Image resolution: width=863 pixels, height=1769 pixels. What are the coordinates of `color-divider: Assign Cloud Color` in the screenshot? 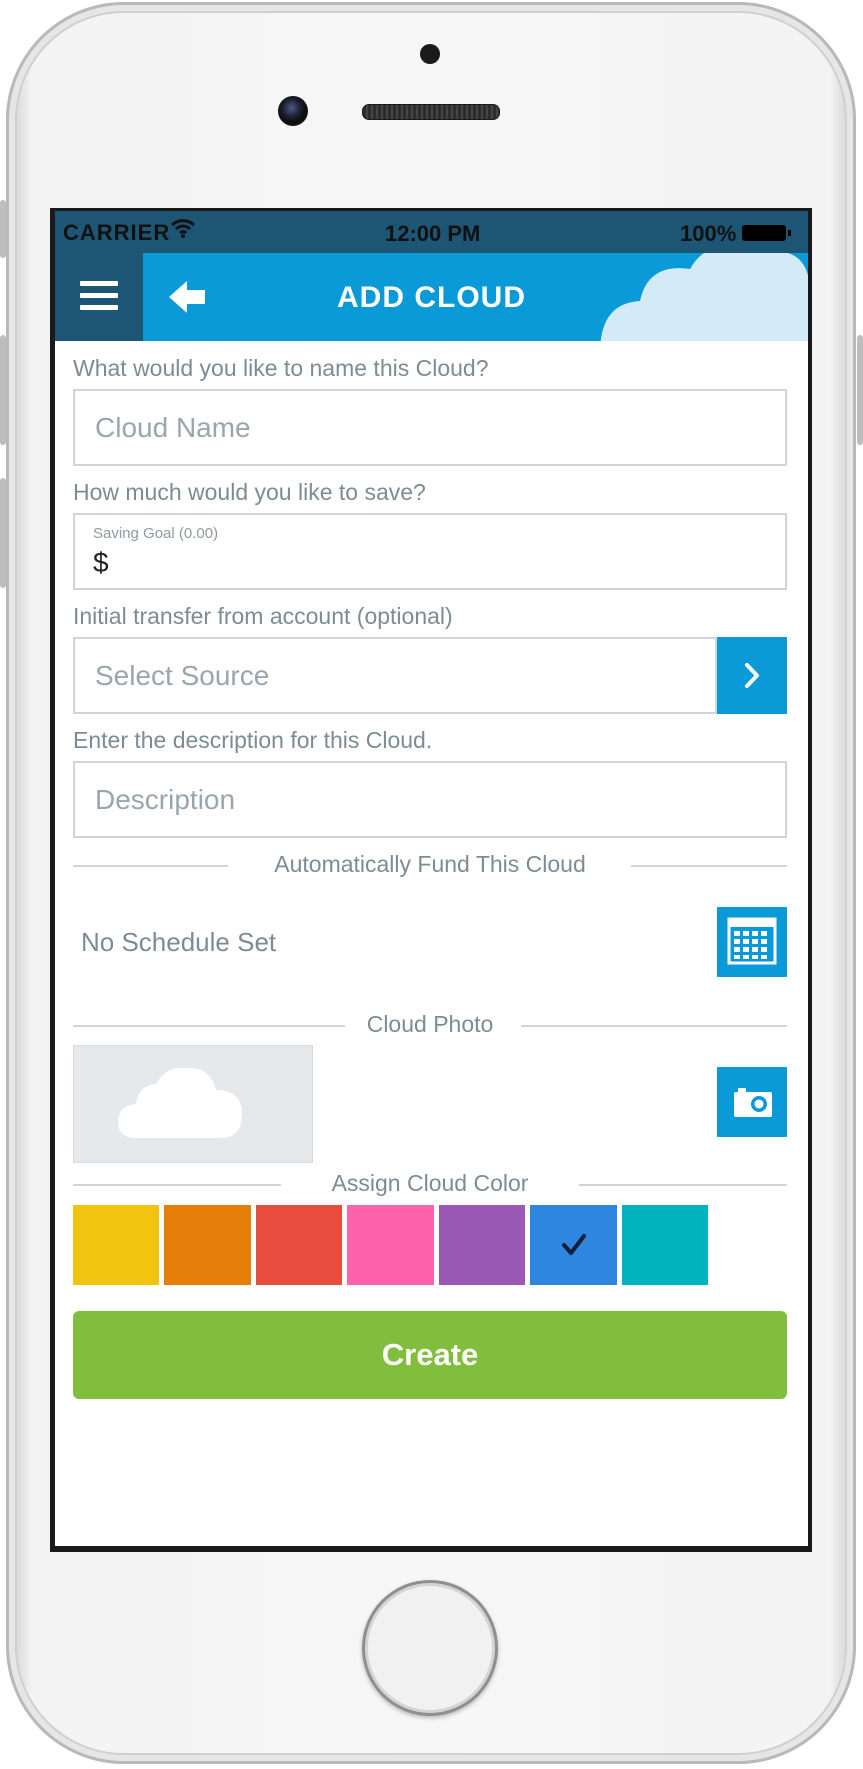 It's located at (430, 1185).